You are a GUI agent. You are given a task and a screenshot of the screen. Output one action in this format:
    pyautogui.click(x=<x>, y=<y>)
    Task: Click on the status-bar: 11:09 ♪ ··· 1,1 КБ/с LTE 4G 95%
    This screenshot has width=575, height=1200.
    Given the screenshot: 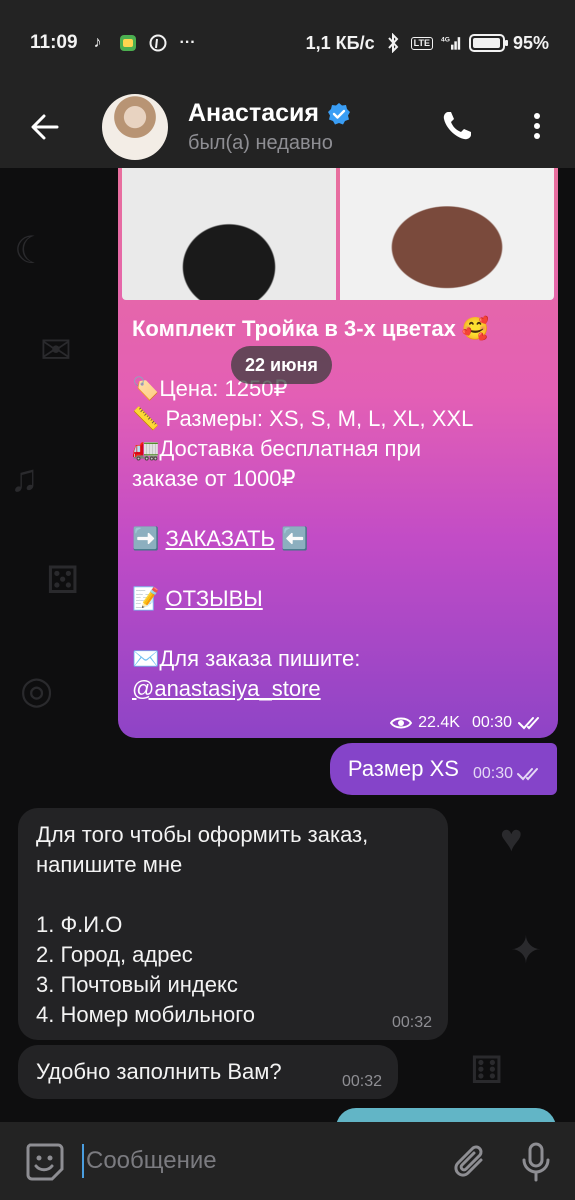 What is the action you would take?
    pyautogui.click(x=287, y=43)
    